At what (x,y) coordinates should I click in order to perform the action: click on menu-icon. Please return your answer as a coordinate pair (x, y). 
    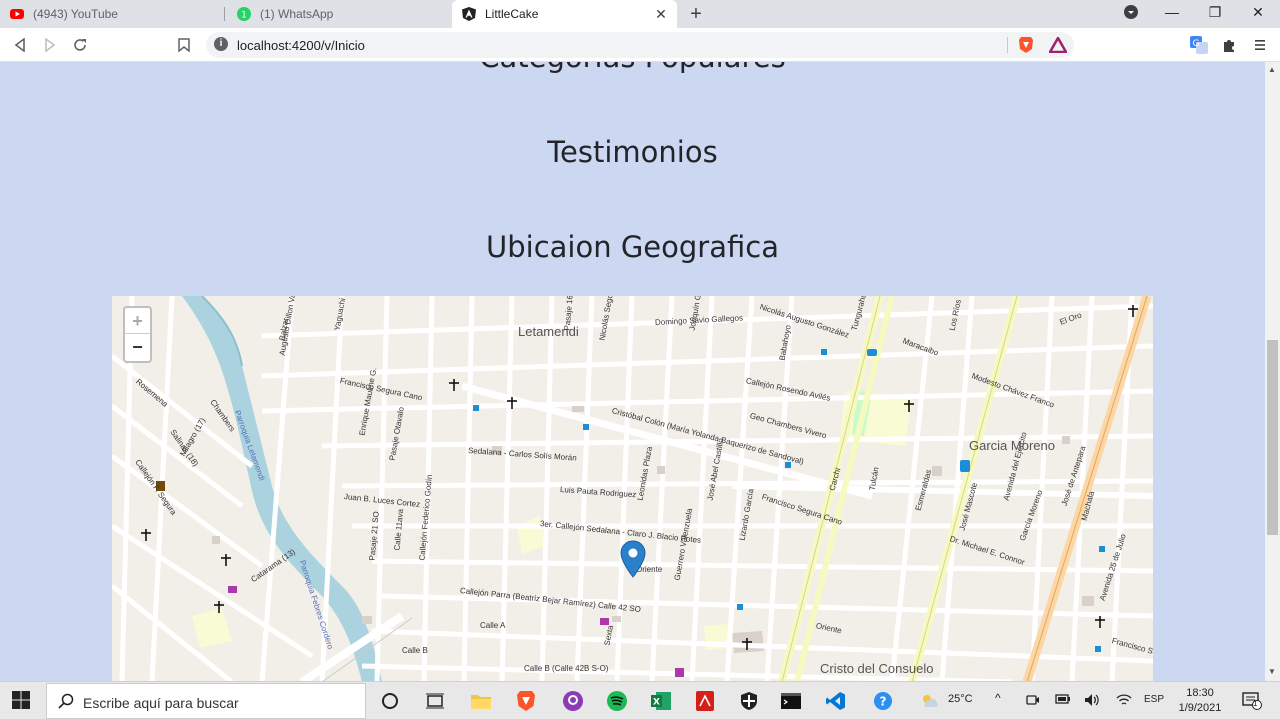
    Looking at the image, I should click on (1260, 45).